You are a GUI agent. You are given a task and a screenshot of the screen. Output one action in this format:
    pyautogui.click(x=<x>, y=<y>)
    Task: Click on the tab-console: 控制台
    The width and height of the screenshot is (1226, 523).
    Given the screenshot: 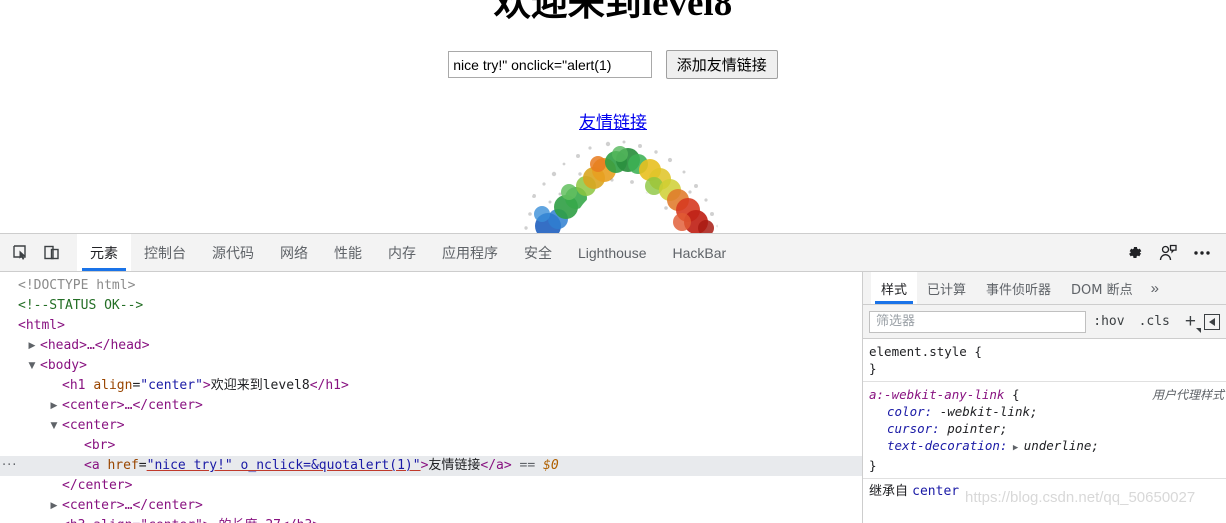 What is the action you would take?
    pyautogui.click(x=165, y=252)
    